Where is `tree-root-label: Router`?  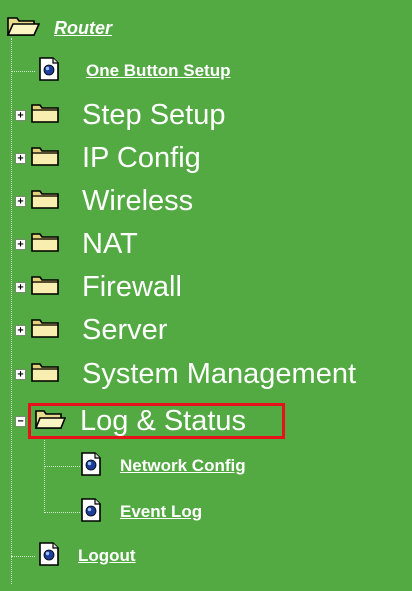
tree-root-label: Router is located at coordinates (83, 28).